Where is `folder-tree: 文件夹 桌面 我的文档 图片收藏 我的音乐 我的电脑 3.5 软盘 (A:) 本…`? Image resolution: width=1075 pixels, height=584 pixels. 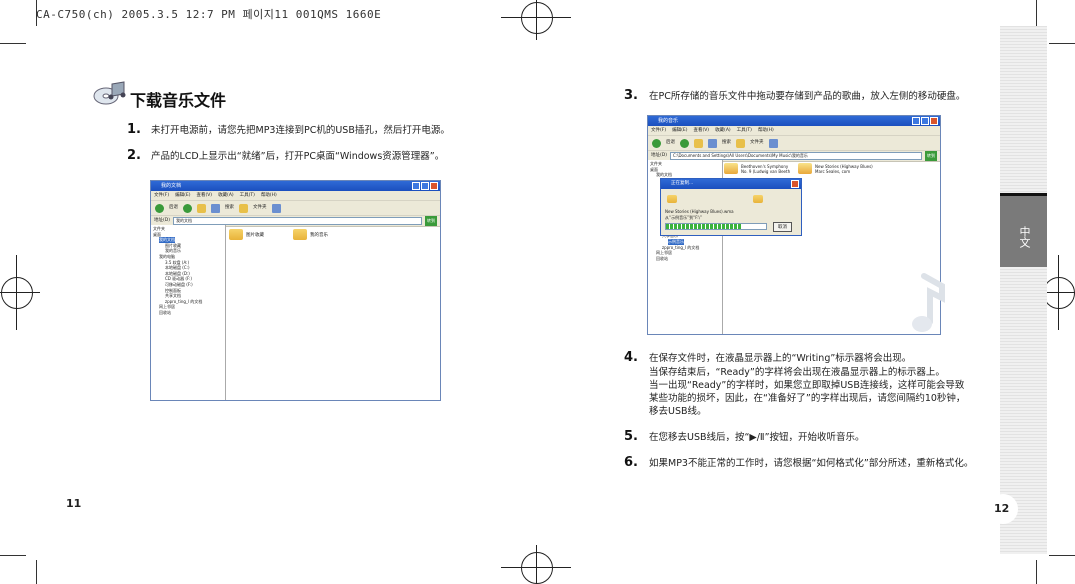
folder-tree: 文件夹 桌面 我的文档 图片收藏 我的音乐 我的电脑 3.5 软盘 (A:) 本… is located at coordinates (188, 312).